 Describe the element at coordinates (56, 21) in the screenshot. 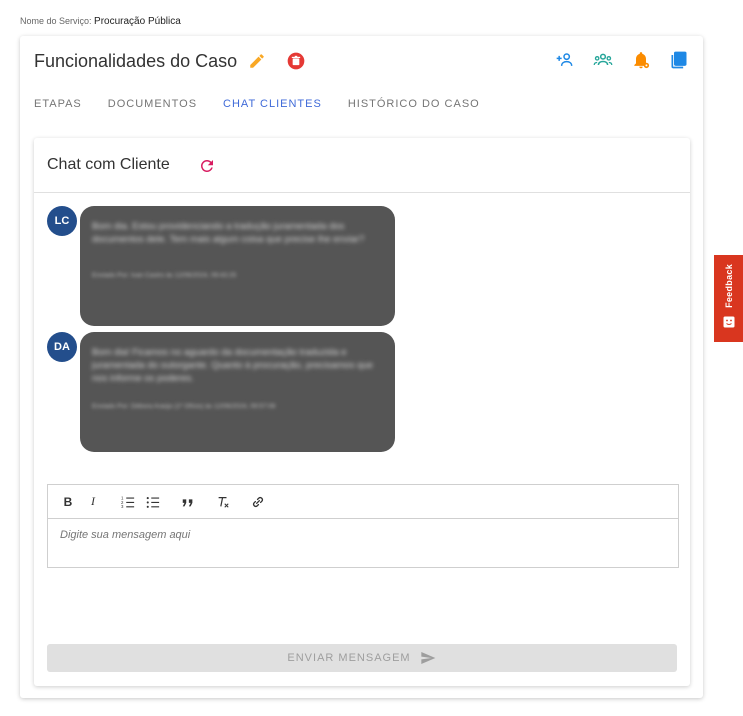

I see `service-name-label: Nome do Serviço:` at that location.